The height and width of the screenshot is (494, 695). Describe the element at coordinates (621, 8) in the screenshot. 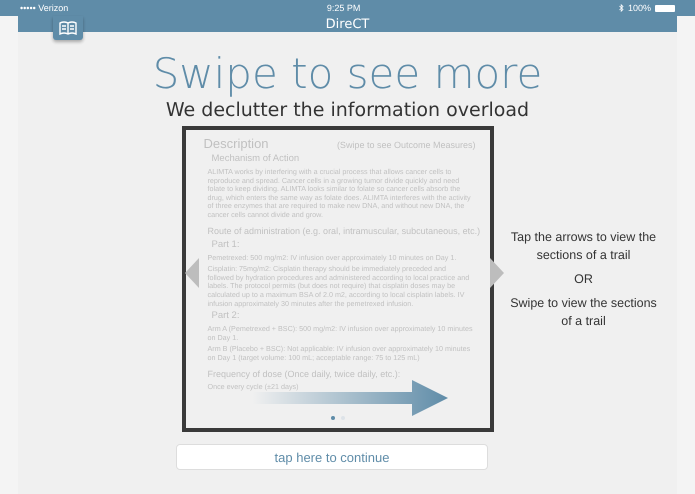

I see `bluetooth-icon` at that location.